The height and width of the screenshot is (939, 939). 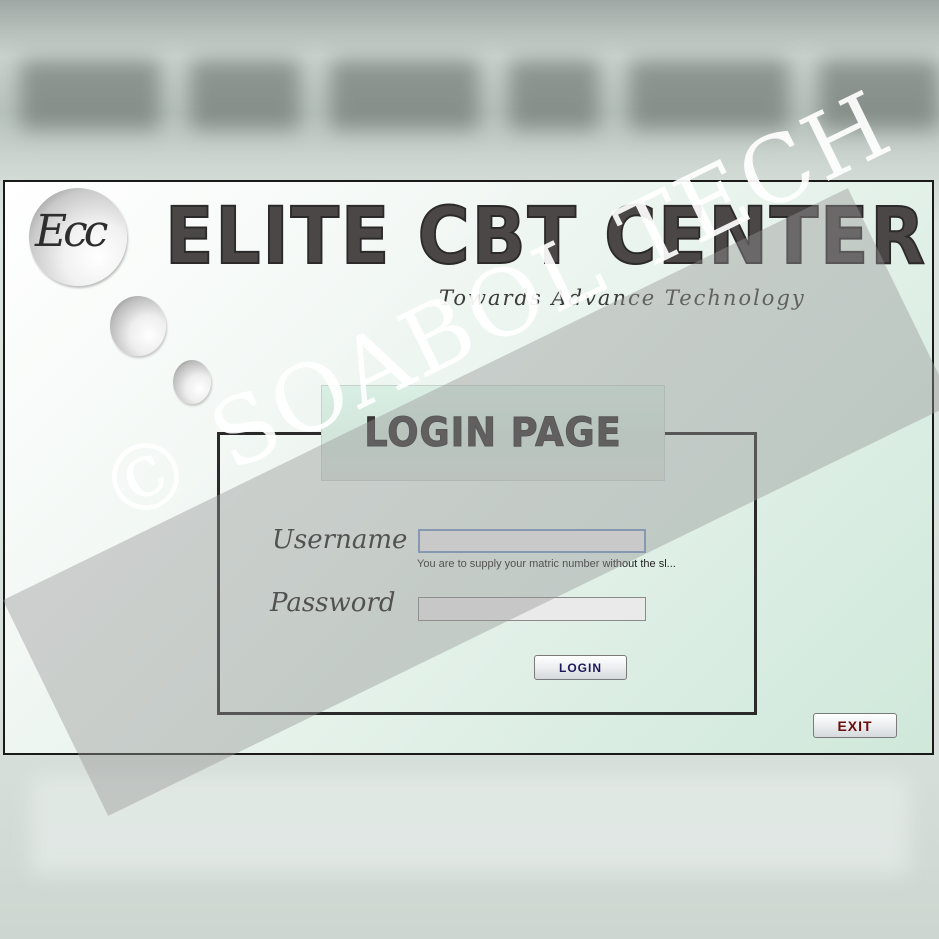 What do you see at coordinates (192, 382) in the screenshot?
I see `decorative-bubble-small` at bounding box center [192, 382].